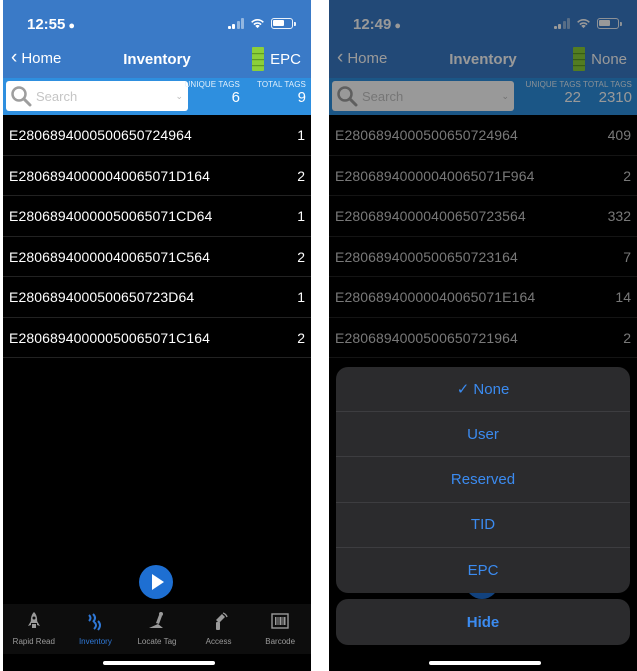 The image size is (637, 671). I want to click on tag-row: E28068940000040065071C564 2, so click(157, 257).